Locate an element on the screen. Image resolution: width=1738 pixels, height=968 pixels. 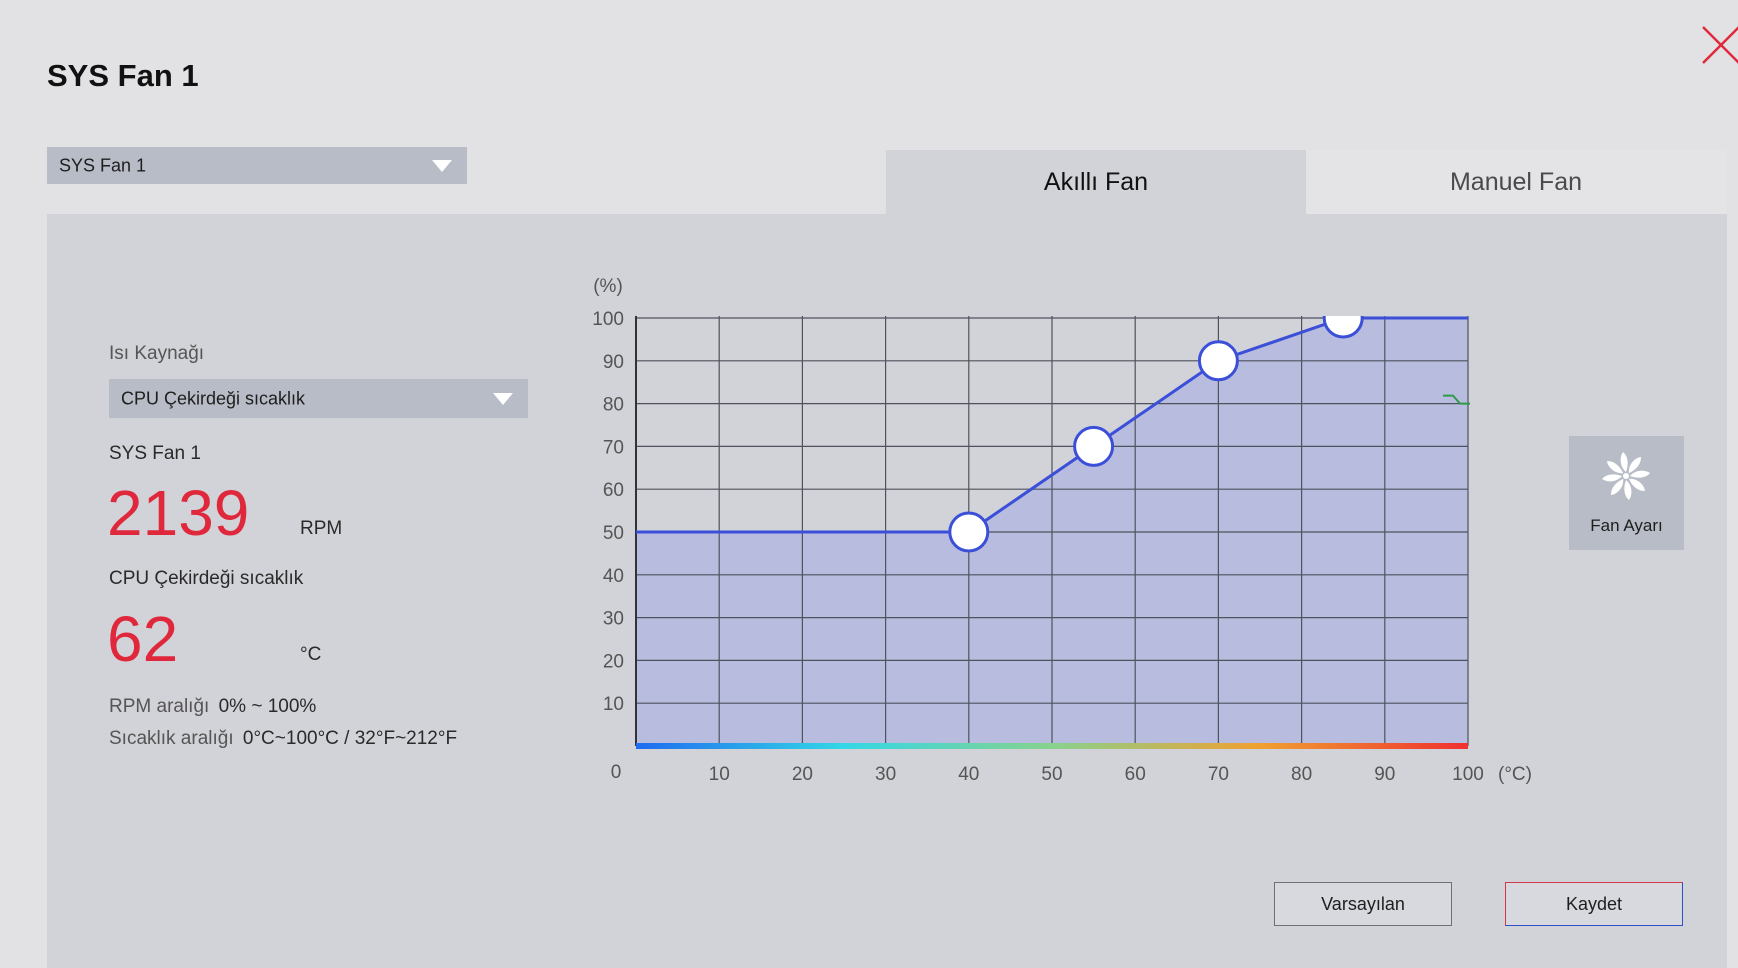
y-tick-label: 20 is located at coordinates (613, 661).